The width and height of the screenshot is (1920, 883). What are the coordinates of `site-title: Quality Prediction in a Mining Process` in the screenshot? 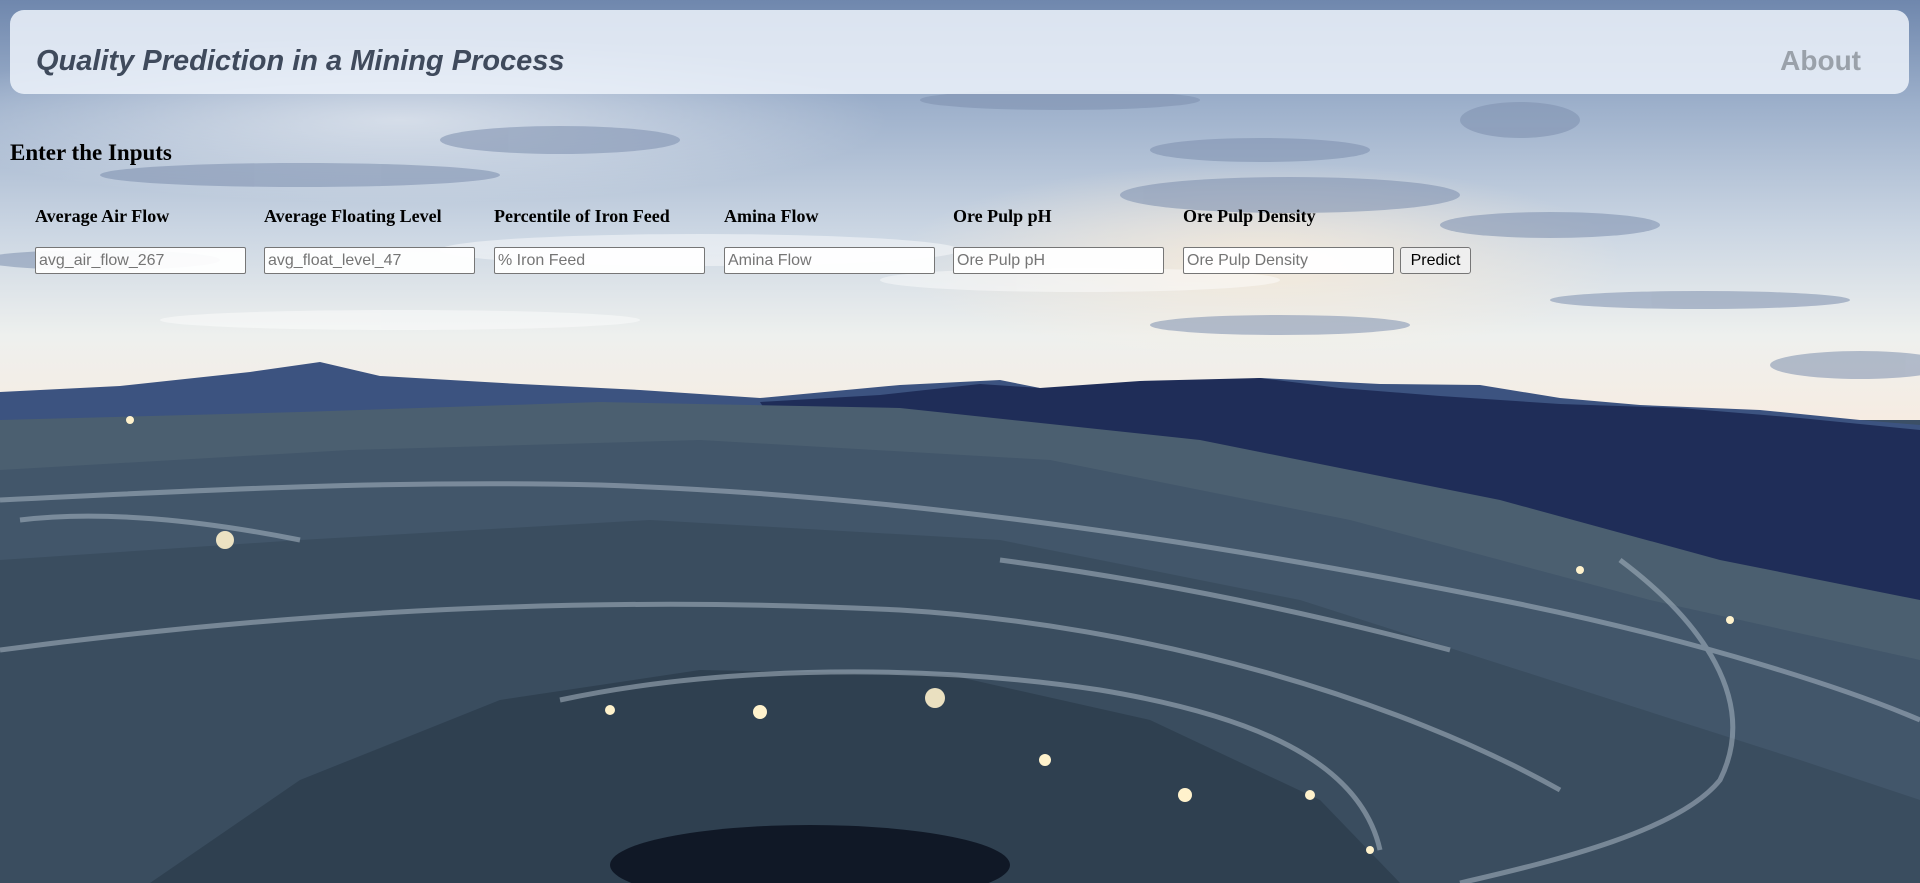 It's located at (300, 61).